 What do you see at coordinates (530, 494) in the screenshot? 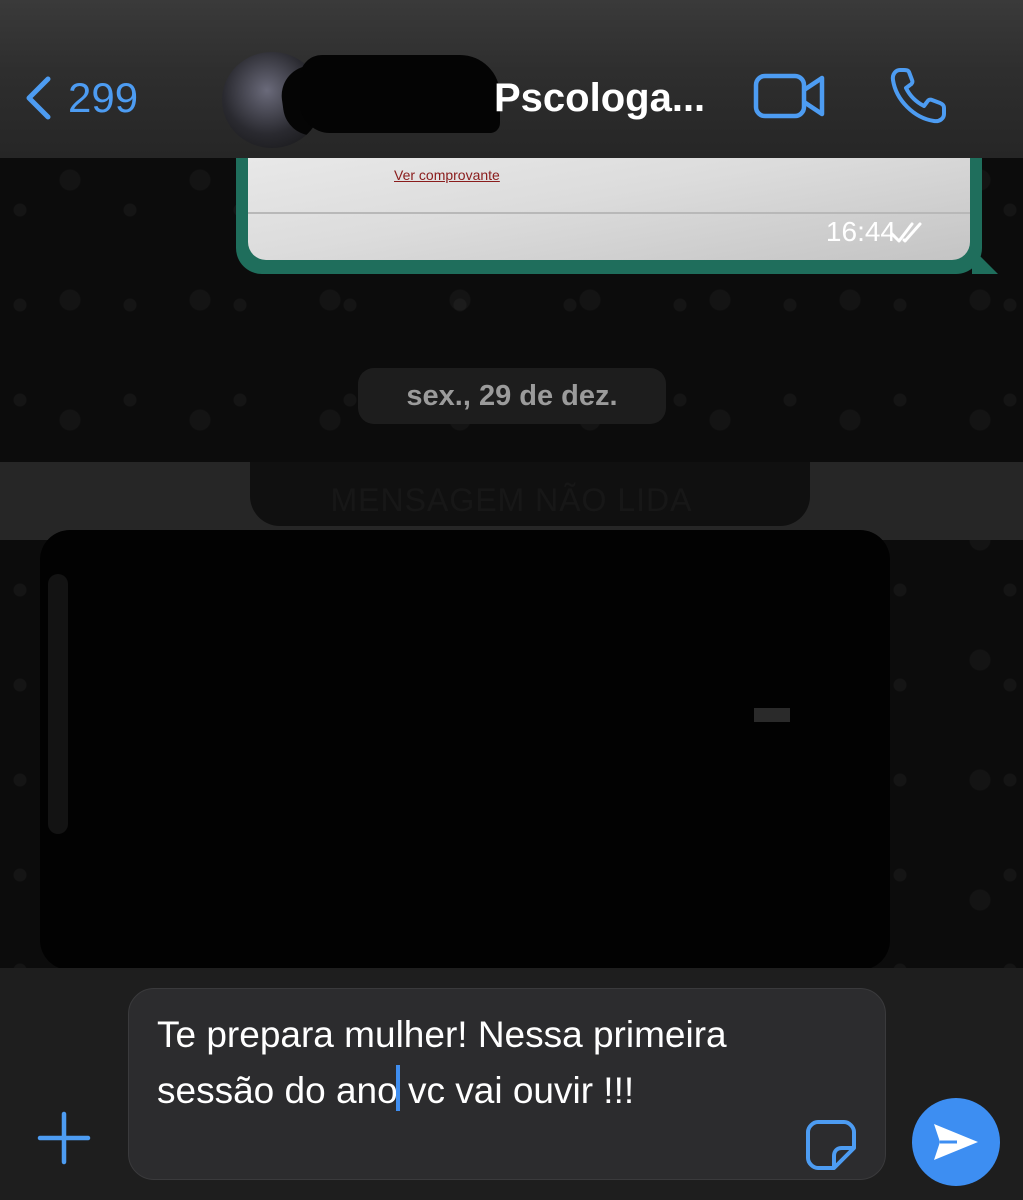
I see `redaction-overlay` at bounding box center [530, 494].